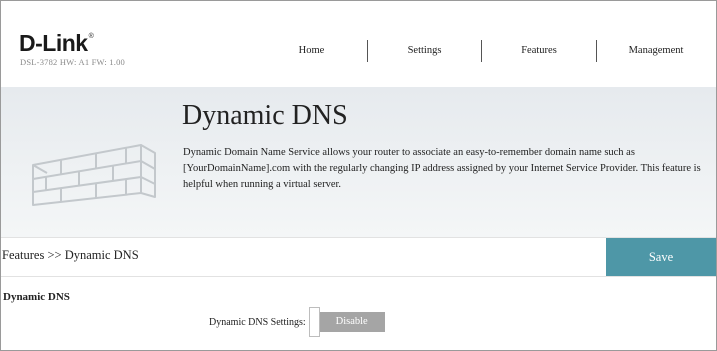 This screenshot has width=717, height=351. I want to click on dlink-logo: D-Link®, so click(56, 43).